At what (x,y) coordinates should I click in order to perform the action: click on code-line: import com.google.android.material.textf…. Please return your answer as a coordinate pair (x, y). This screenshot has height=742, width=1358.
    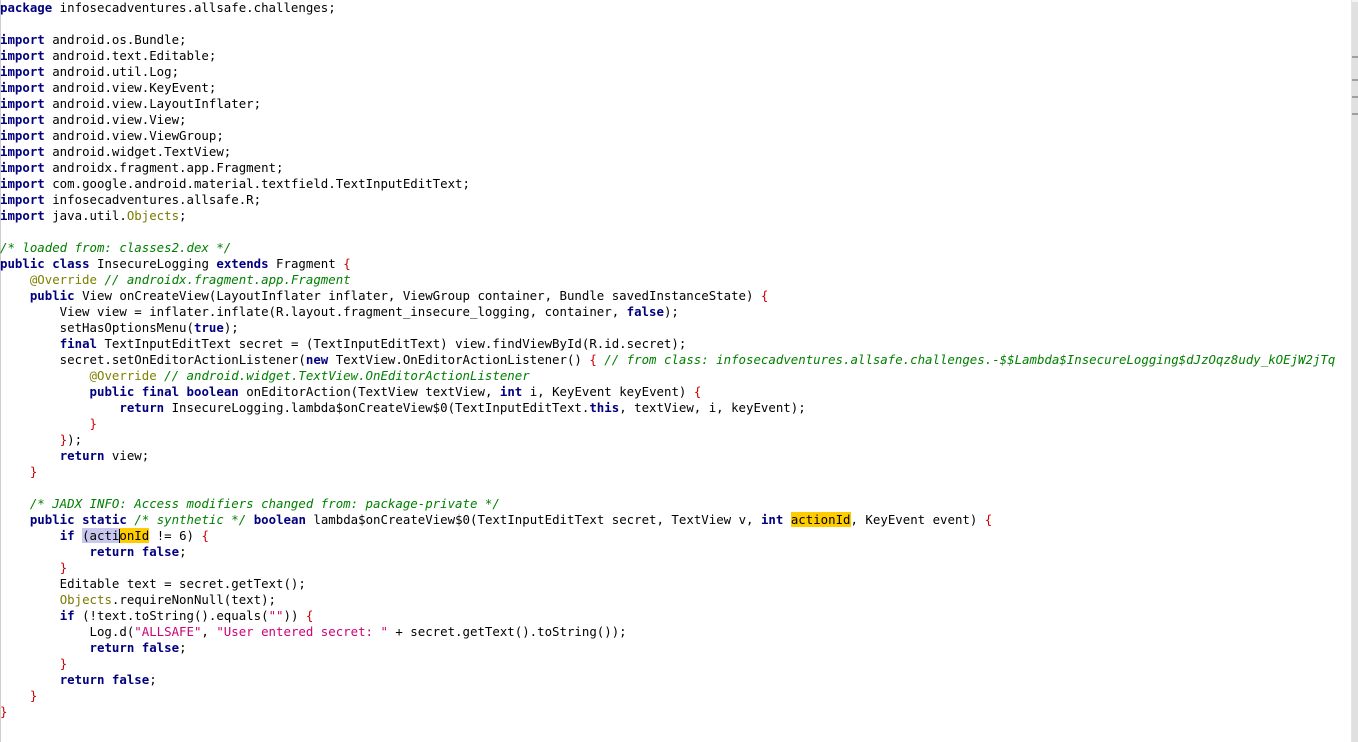
    Looking at the image, I should click on (235, 184).